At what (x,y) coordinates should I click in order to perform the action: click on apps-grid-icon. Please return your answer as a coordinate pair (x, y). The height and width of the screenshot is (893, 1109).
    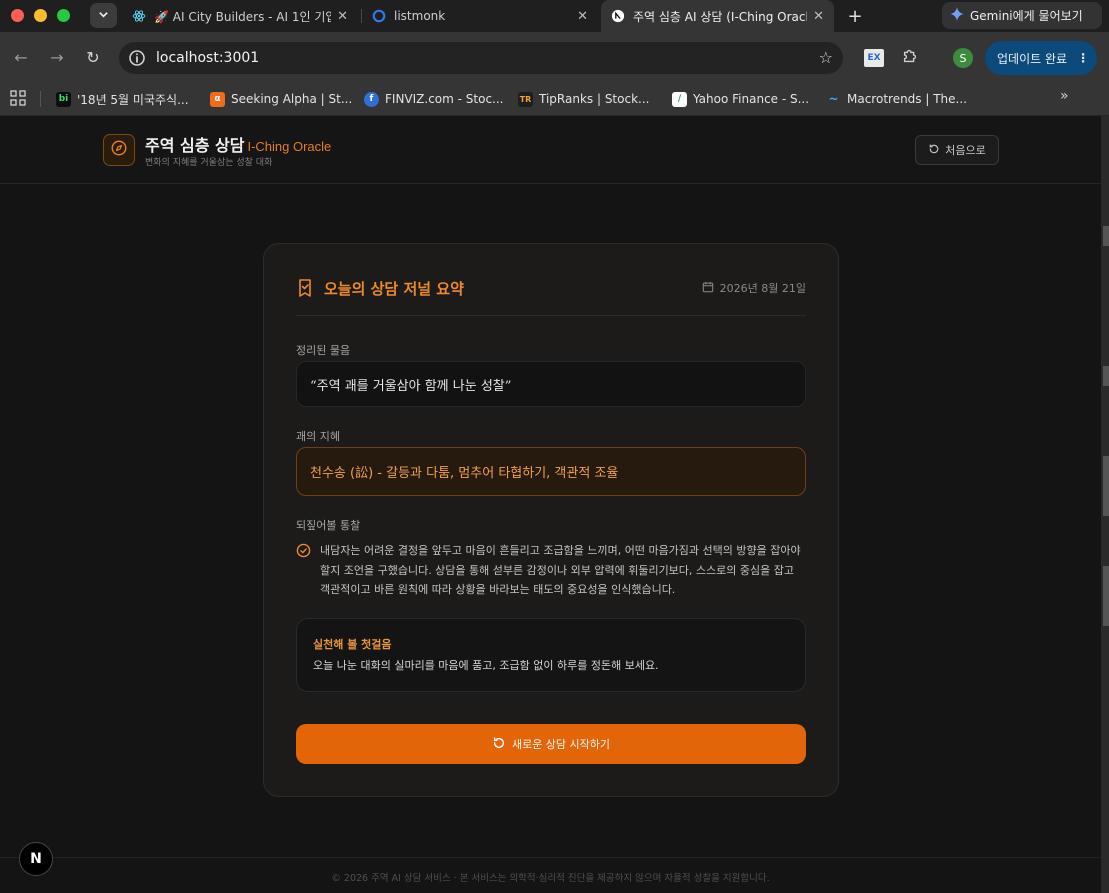
    Looking at the image, I should click on (18, 100).